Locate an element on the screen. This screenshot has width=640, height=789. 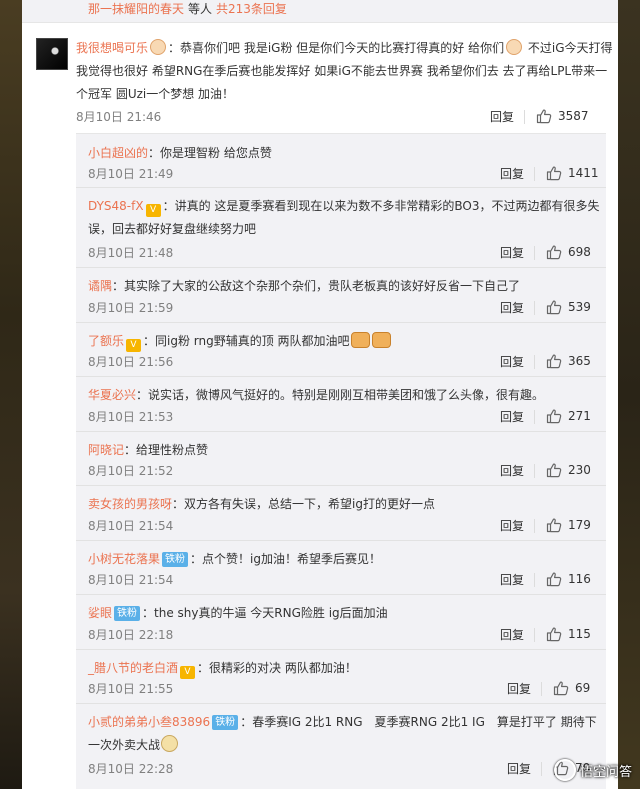
more-replies-text: 那一抹耀阳的春天 等人 共213条回复 is located at coordinates (187, 9).